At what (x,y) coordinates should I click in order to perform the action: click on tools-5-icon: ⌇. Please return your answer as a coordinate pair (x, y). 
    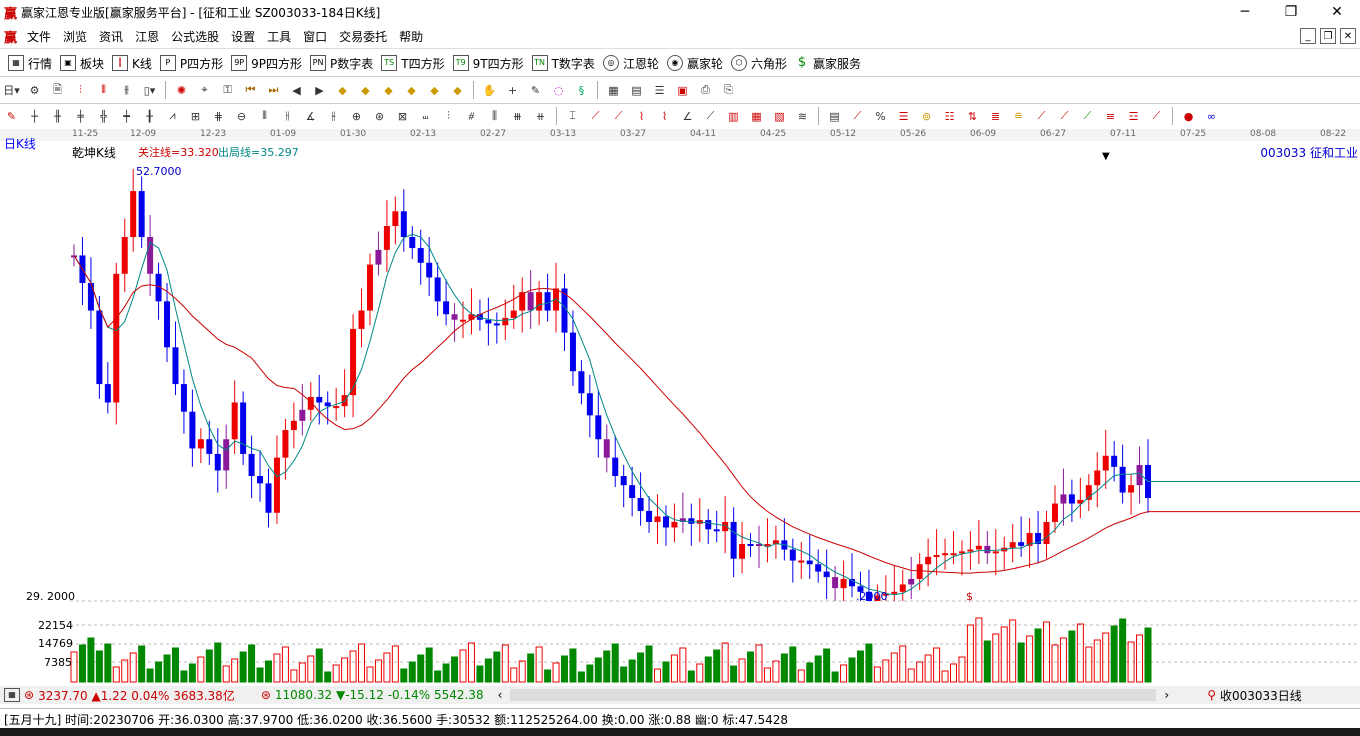
    Looking at the image, I should click on (664, 116).